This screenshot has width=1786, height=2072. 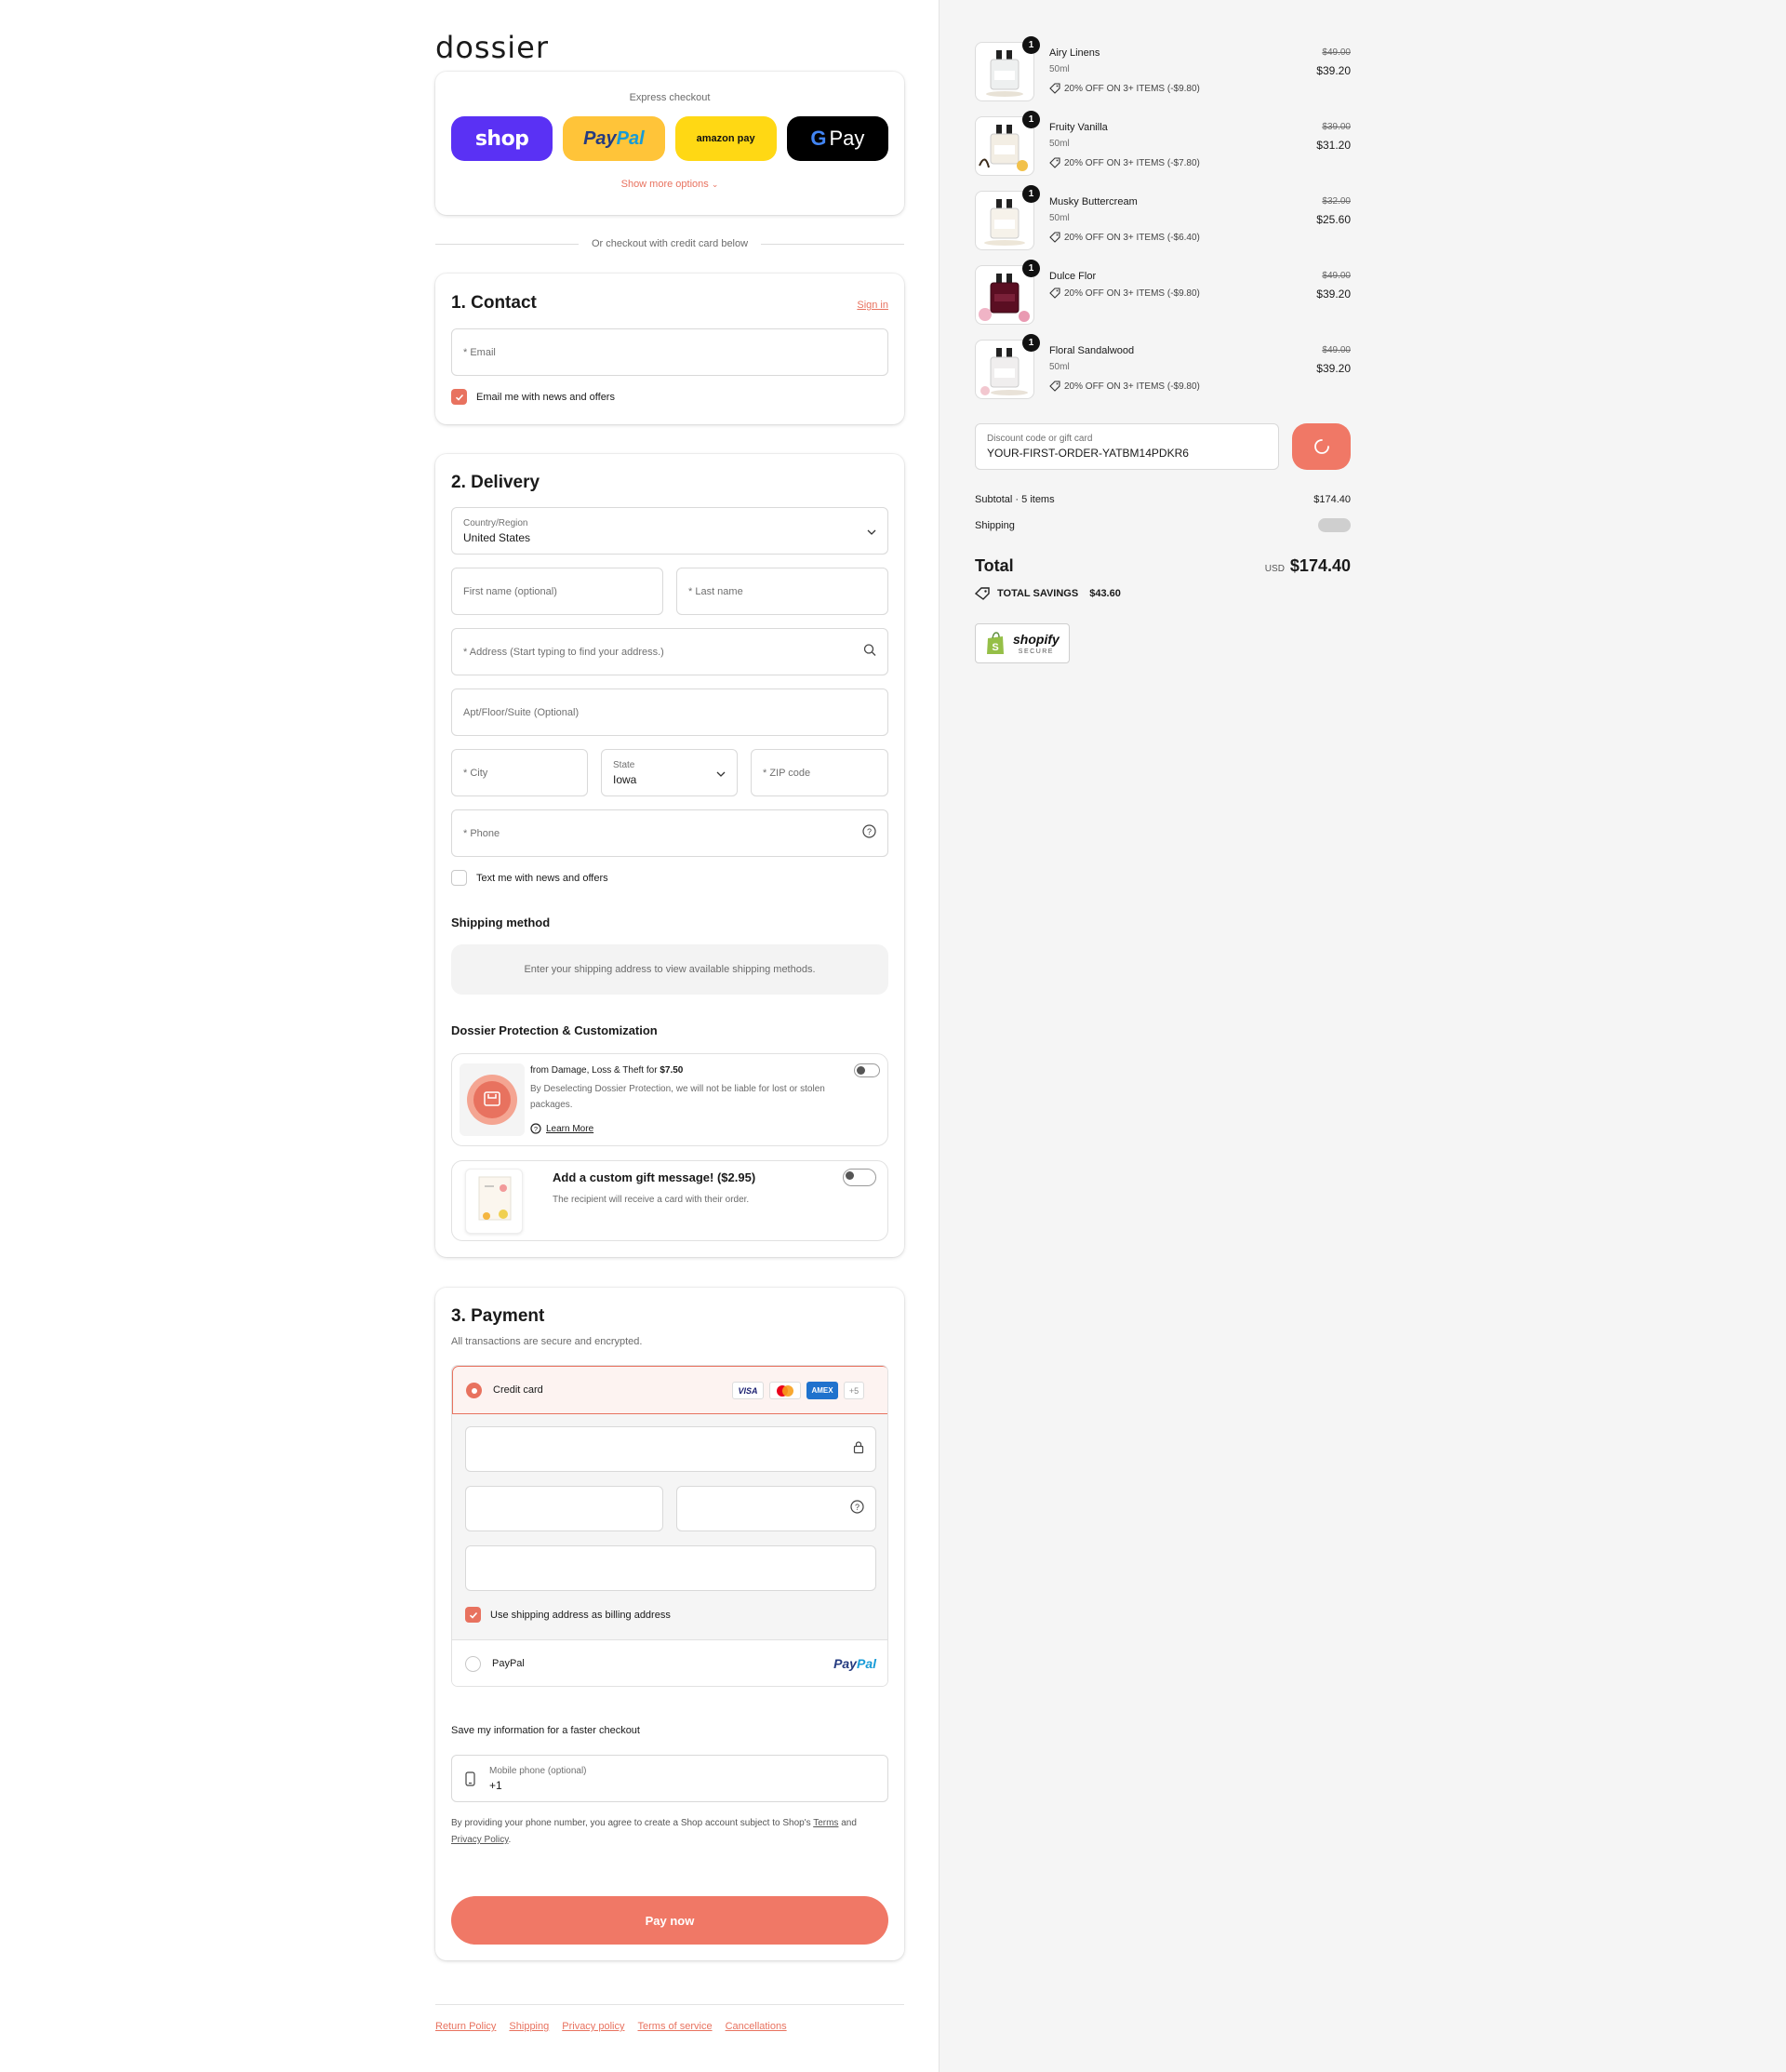 What do you see at coordinates (869, 652) in the screenshot?
I see `search-icon` at bounding box center [869, 652].